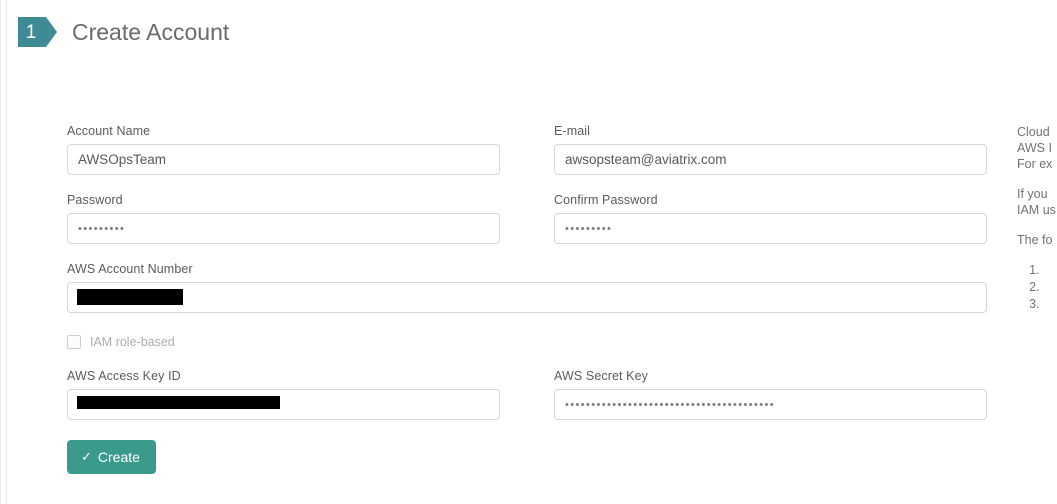  Describe the element at coordinates (770, 404) in the screenshot. I see `aws-secret-key-input: ••••••••••••••••••••••••••••••••••••••••` at that location.